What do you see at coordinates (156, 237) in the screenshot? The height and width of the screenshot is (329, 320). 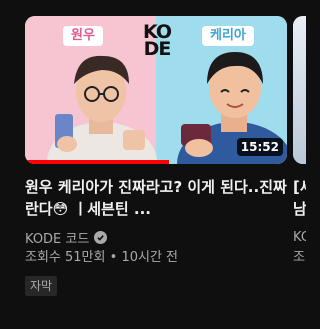 I see `channel-row: KODE 코드` at bounding box center [156, 237].